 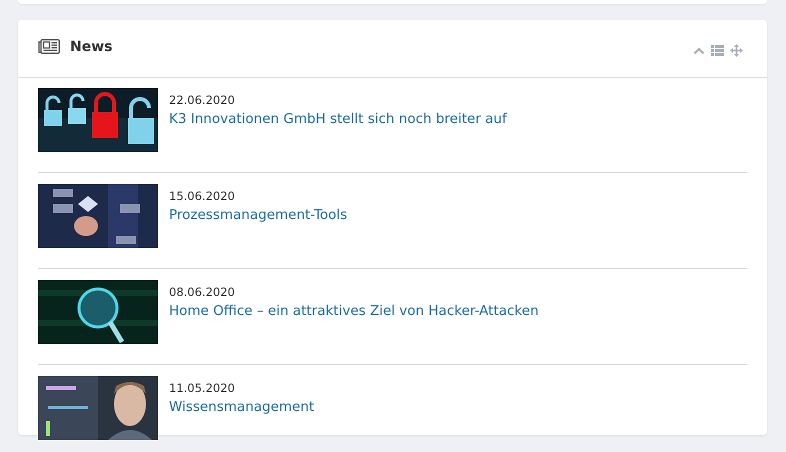 What do you see at coordinates (202, 100) in the screenshot?
I see `news-date: 22.06.2020` at bounding box center [202, 100].